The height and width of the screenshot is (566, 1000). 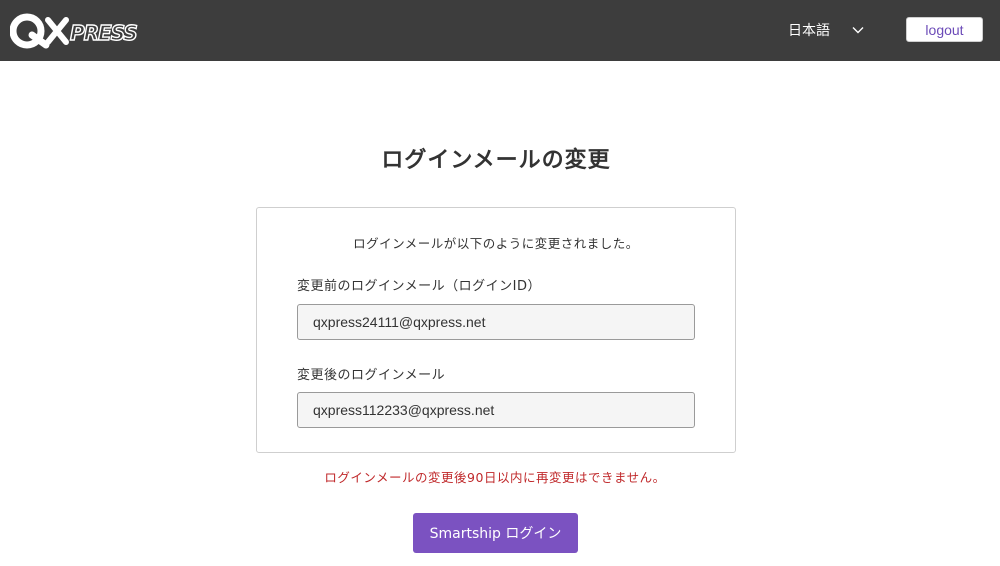 What do you see at coordinates (371, 375) in the screenshot?
I see `new-email-label: 変更後のログインメール` at bounding box center [371, 375].